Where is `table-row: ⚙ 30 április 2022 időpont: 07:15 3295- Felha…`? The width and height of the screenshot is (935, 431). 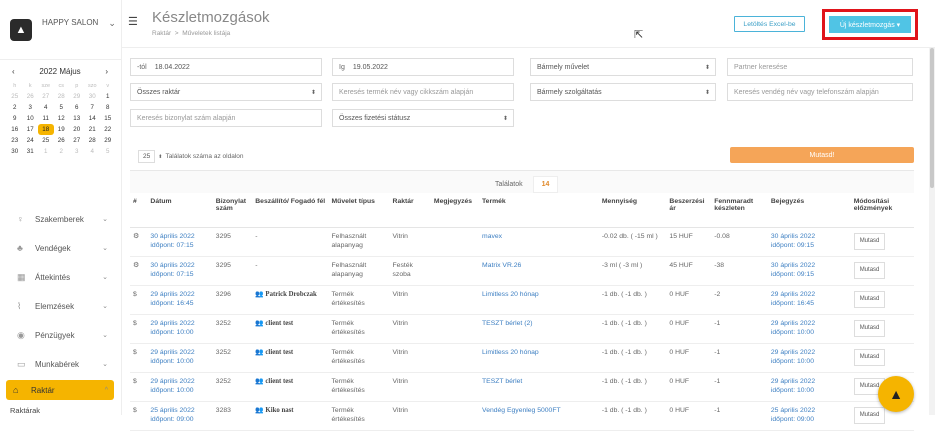
table-row: ⚙ 30 április 2022 időpont: 07:15 3295- Felha… is located at coordinates (522, 242).